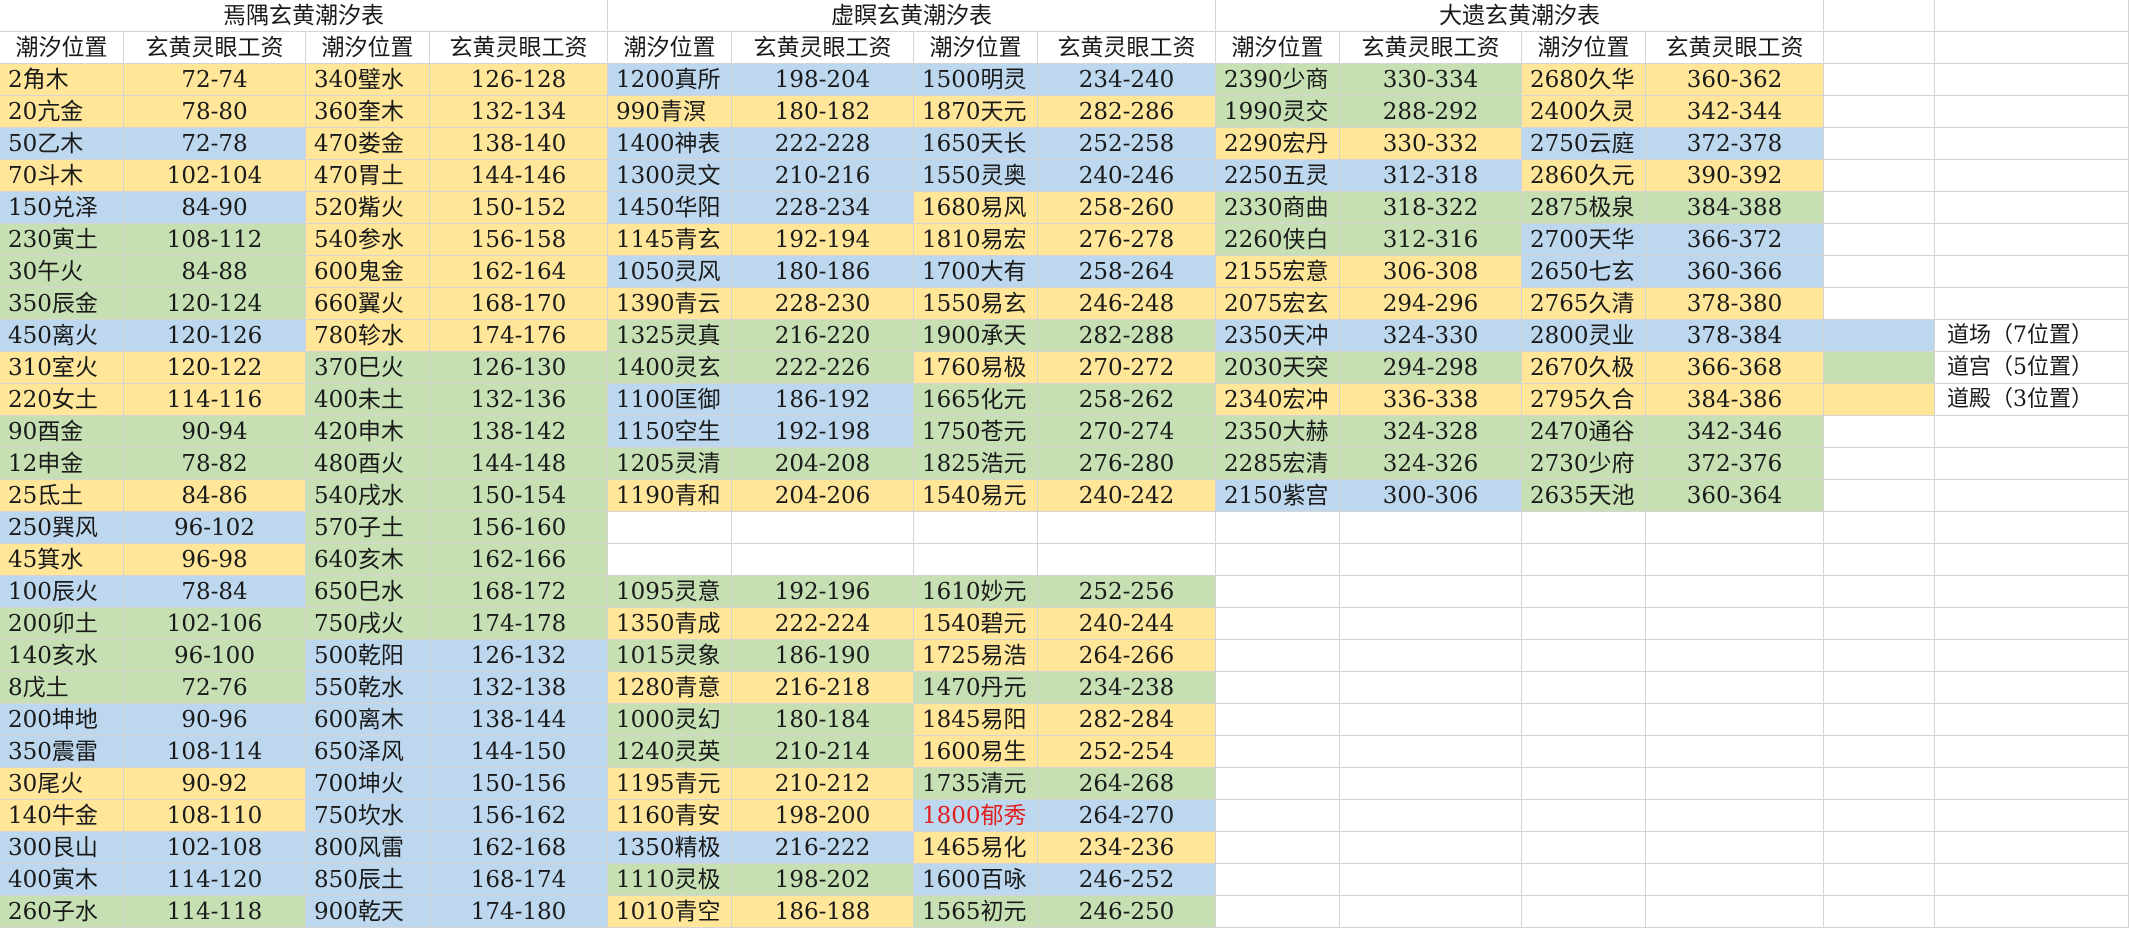 This screenshot has width=2129, height=929. I want to click on wage-cell: 264-270, so click(1127, 816).